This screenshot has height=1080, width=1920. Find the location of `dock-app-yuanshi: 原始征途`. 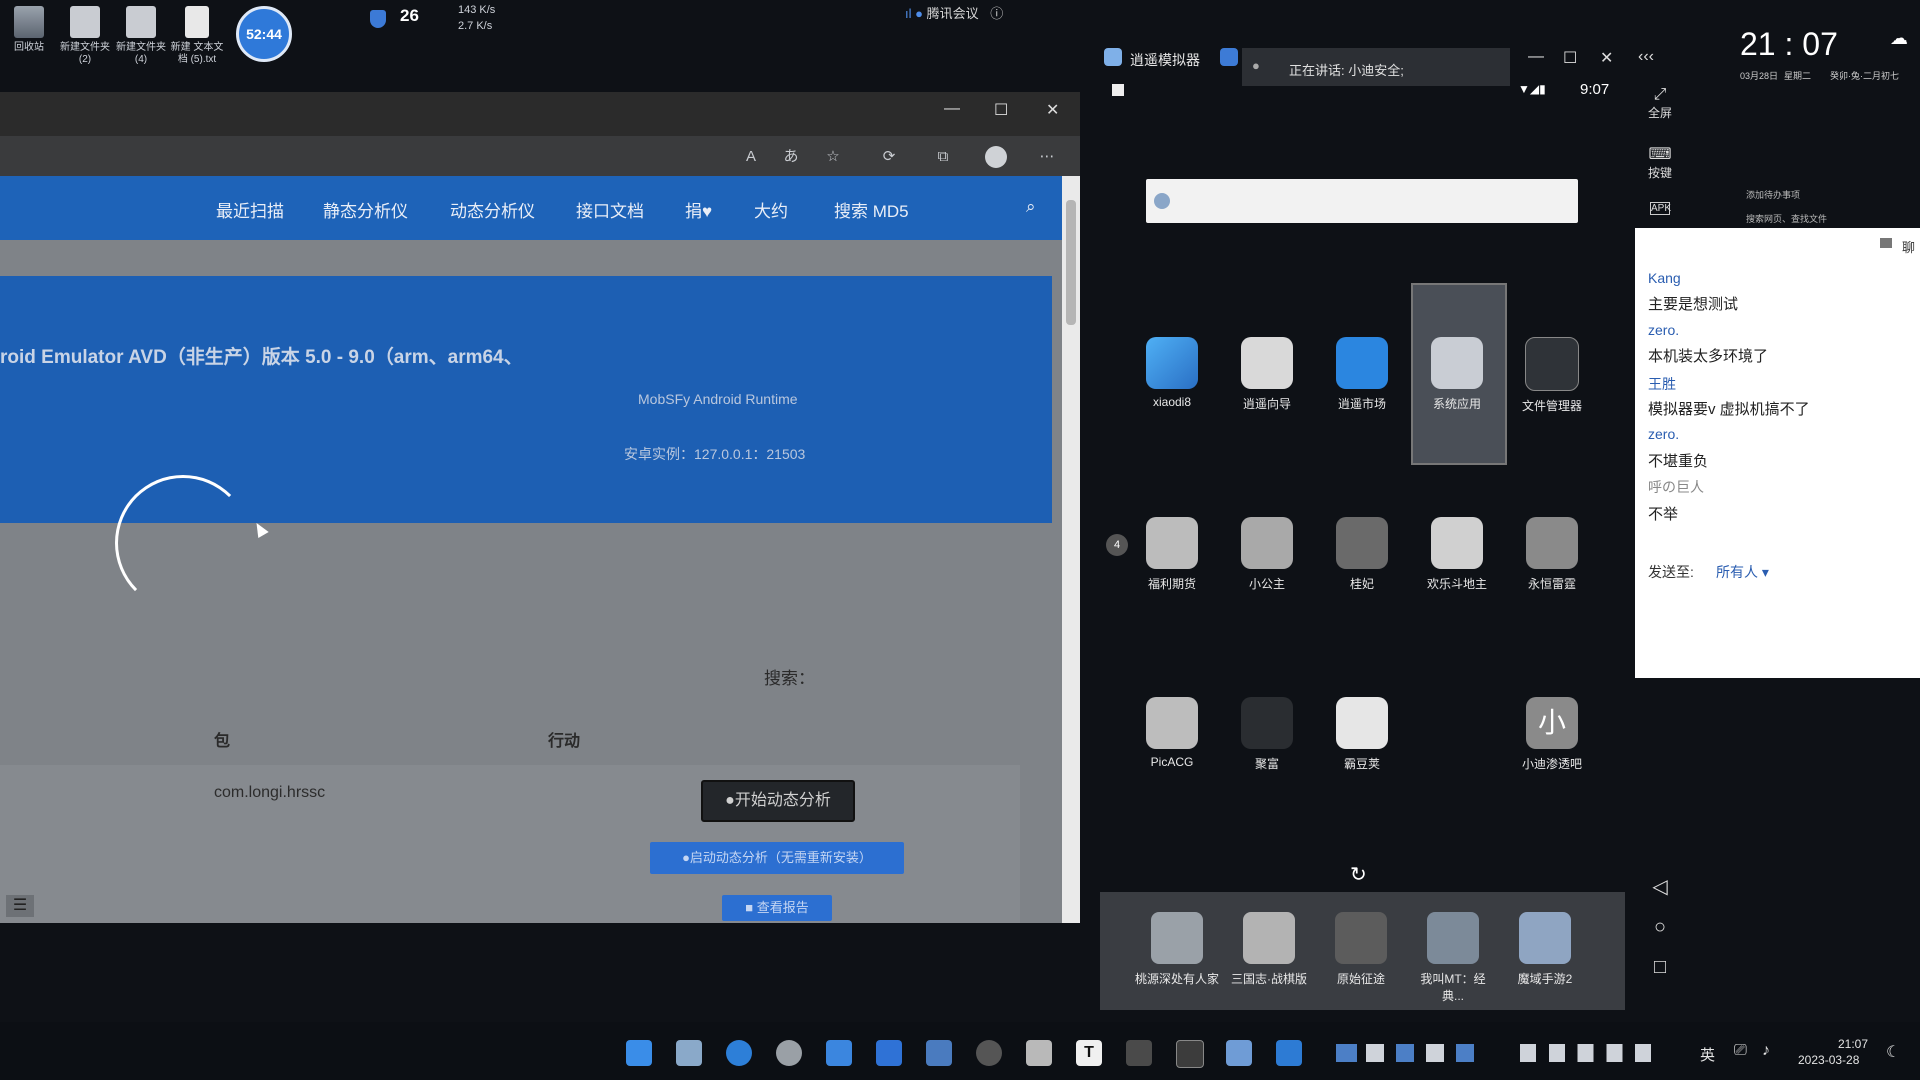

dock-app-yuanshi: 原始征途 is located at coordinates (1361, 949).